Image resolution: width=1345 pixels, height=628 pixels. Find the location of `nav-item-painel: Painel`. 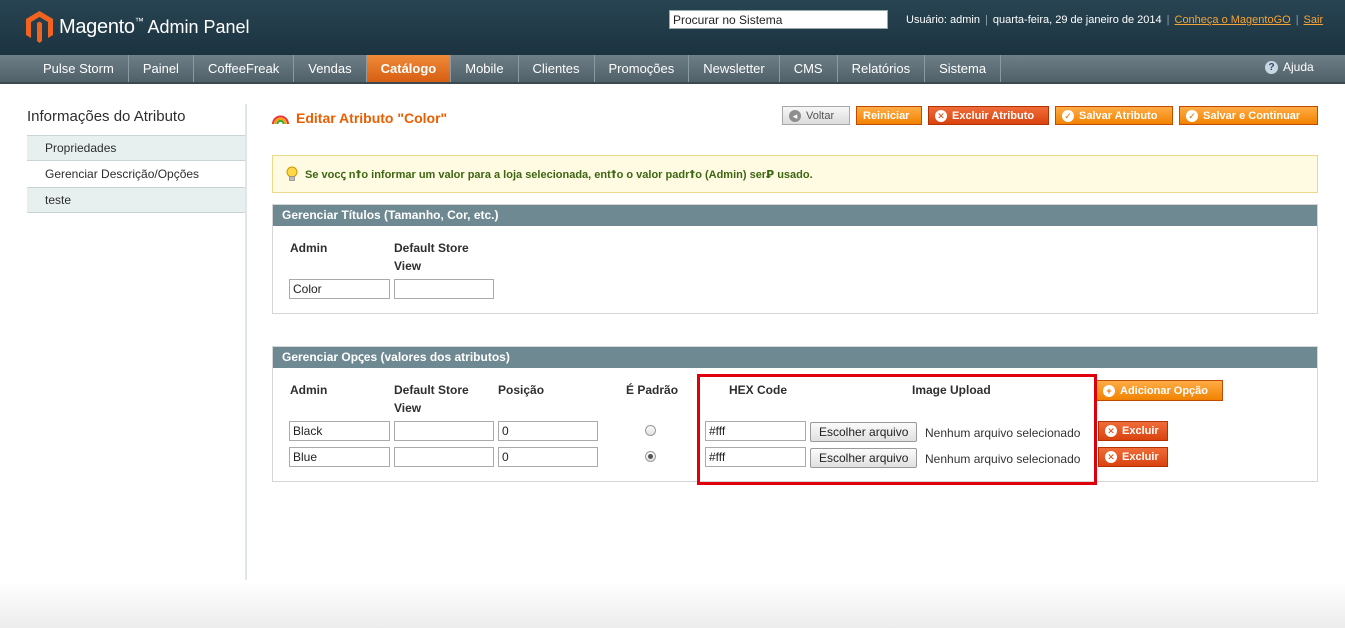

nav-item-painel: Painel is located at coordinates (161, 68).